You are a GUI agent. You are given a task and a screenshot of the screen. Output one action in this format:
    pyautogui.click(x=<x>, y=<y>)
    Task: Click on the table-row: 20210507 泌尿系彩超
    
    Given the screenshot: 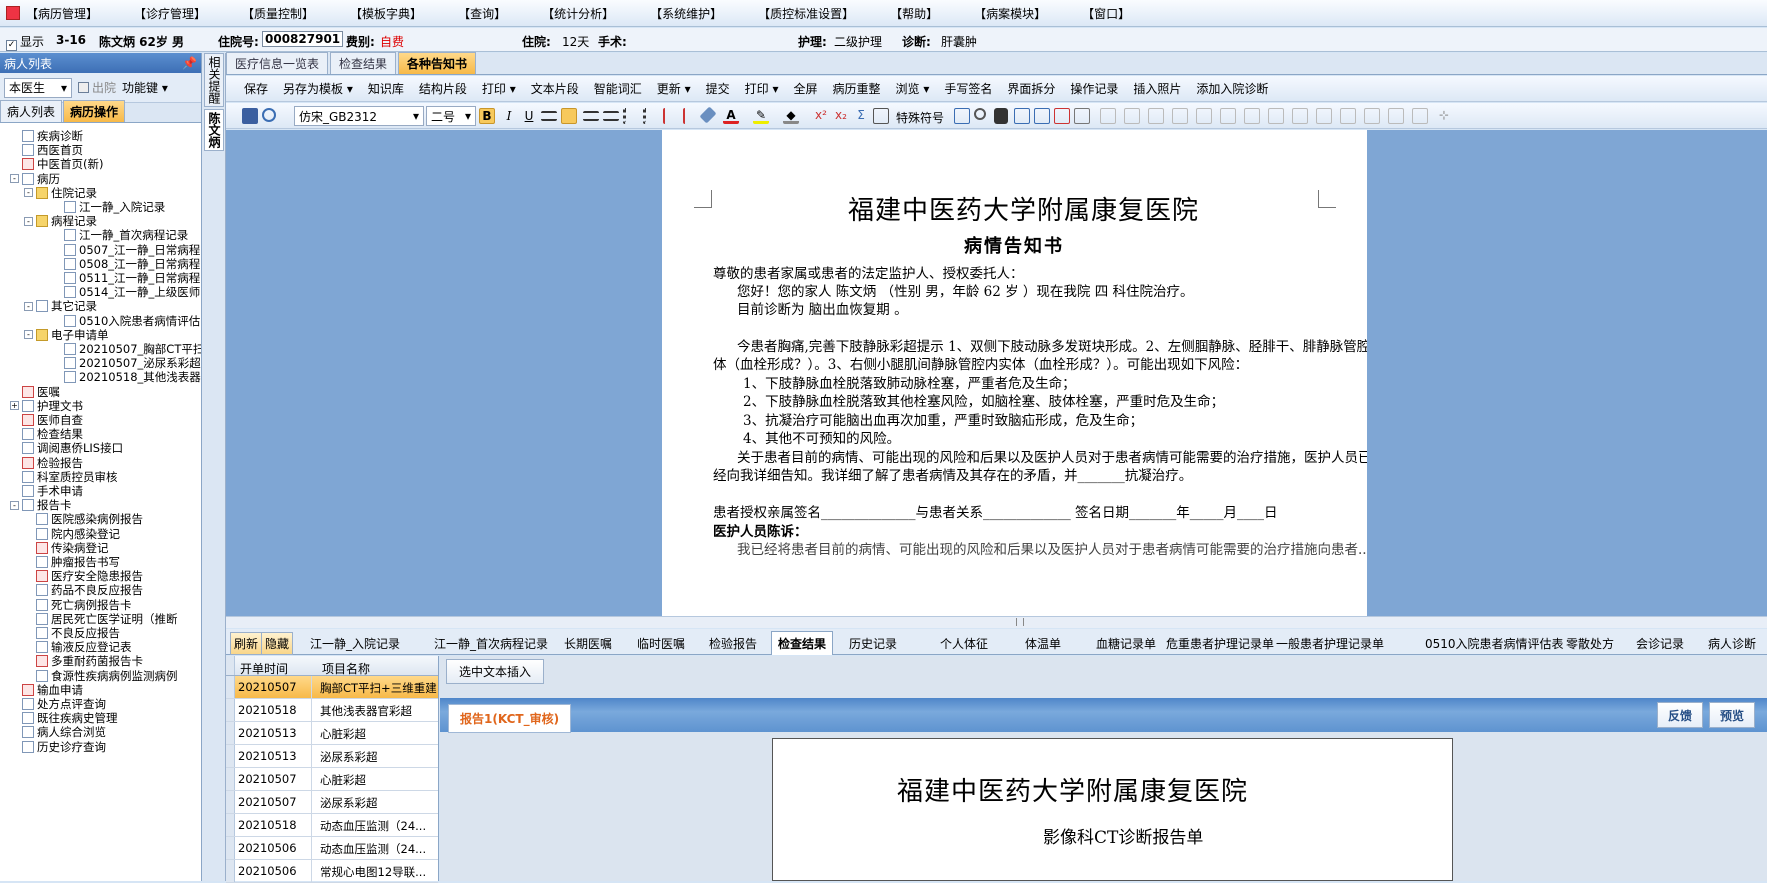 What is the action you would take?
    pyautogui.click(x=332, y=802)
    